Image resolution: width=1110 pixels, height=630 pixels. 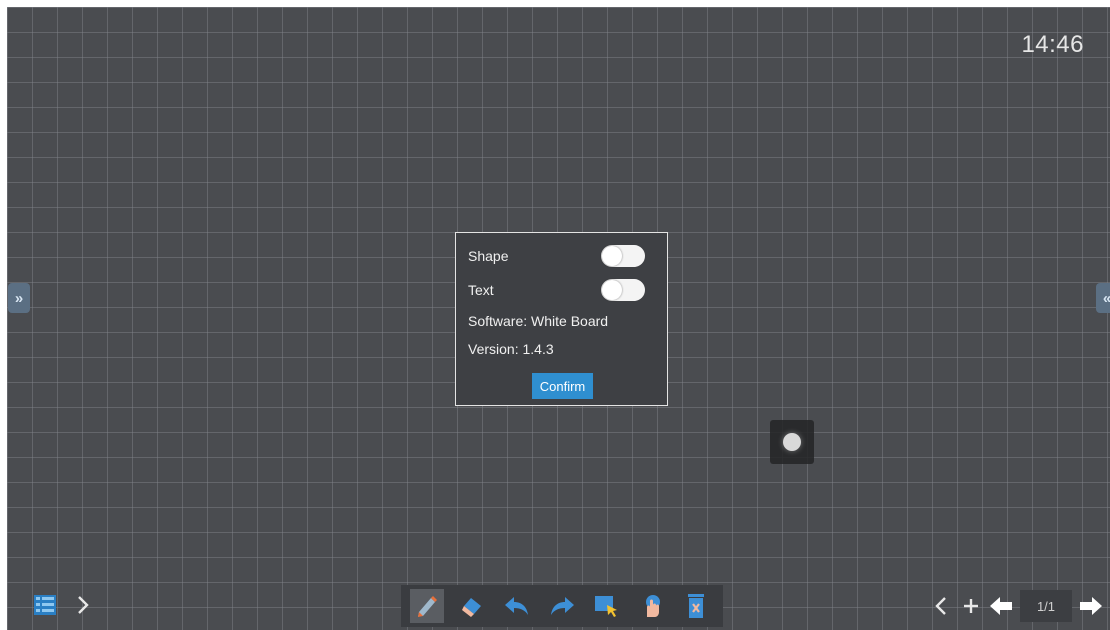 I want to click on menu-list-icon, so click(x=45, y=605).